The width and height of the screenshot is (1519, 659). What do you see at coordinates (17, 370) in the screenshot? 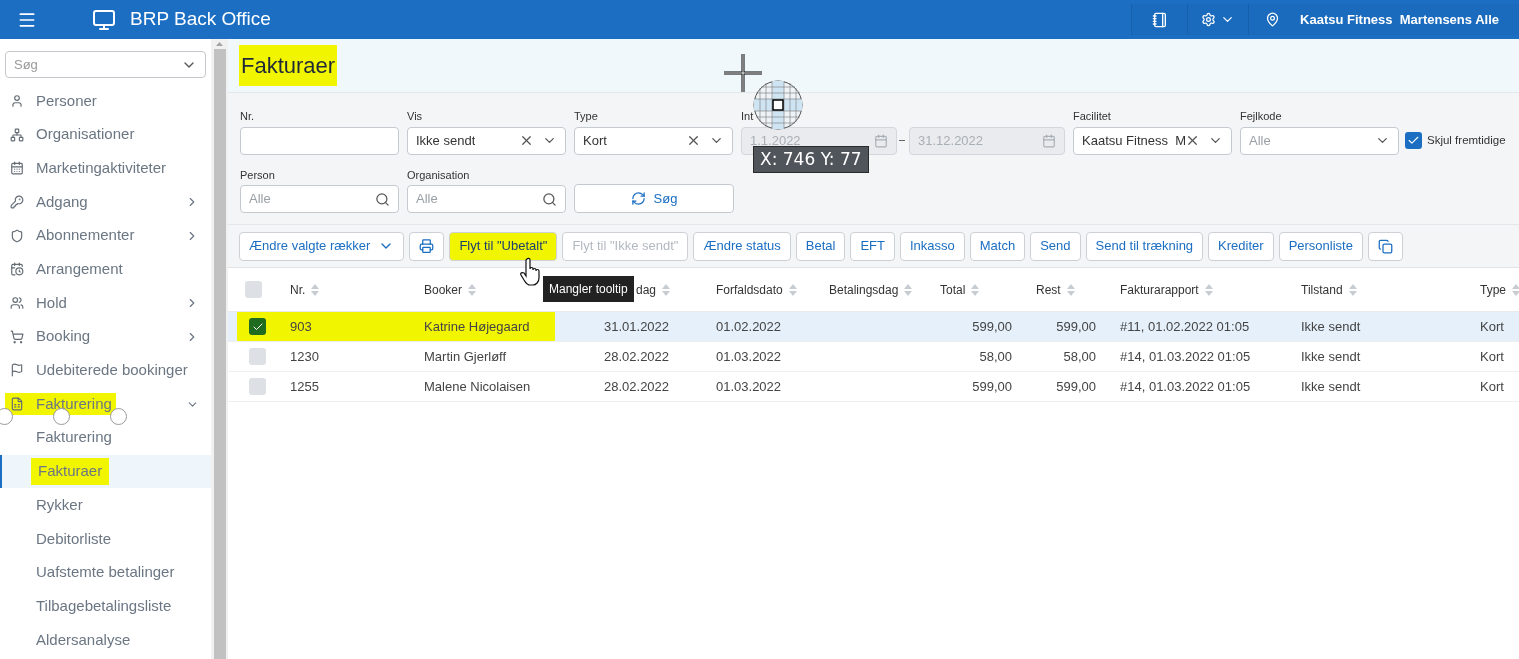
I see `flag-icon` at bounding box center [17, 370].